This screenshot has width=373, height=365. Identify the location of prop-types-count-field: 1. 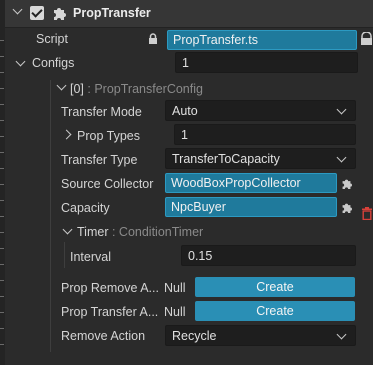
(265, 134).